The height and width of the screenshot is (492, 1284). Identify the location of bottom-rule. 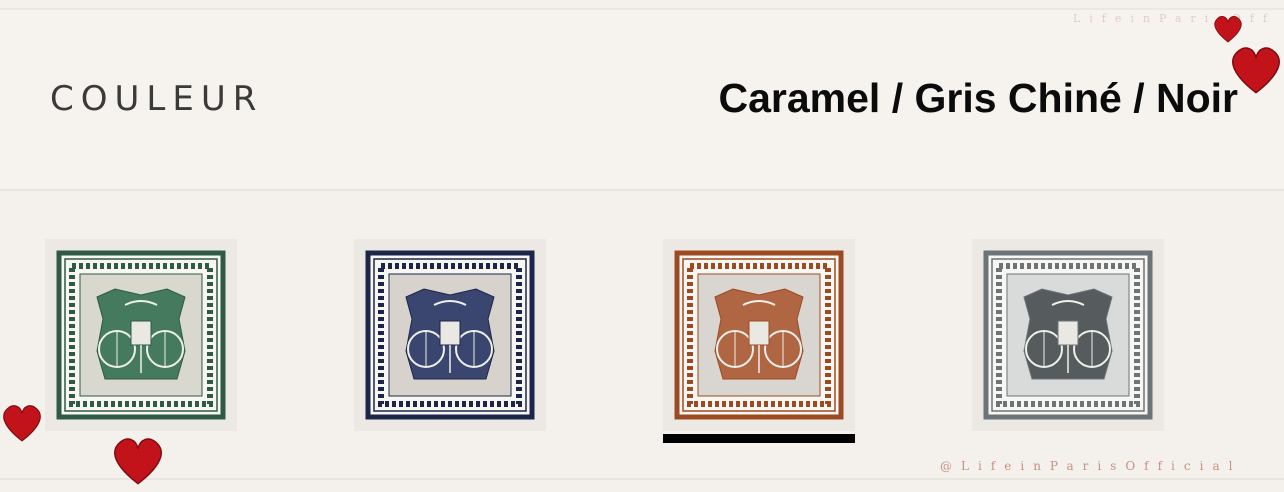
(642, 479).